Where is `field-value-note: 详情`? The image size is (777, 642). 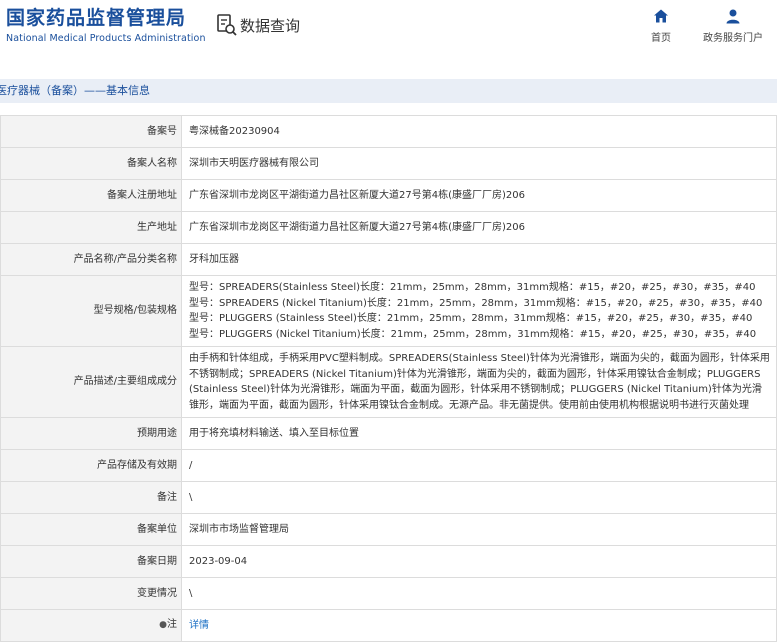 field-value-note: 详情 is located at coordinates (479, 625).